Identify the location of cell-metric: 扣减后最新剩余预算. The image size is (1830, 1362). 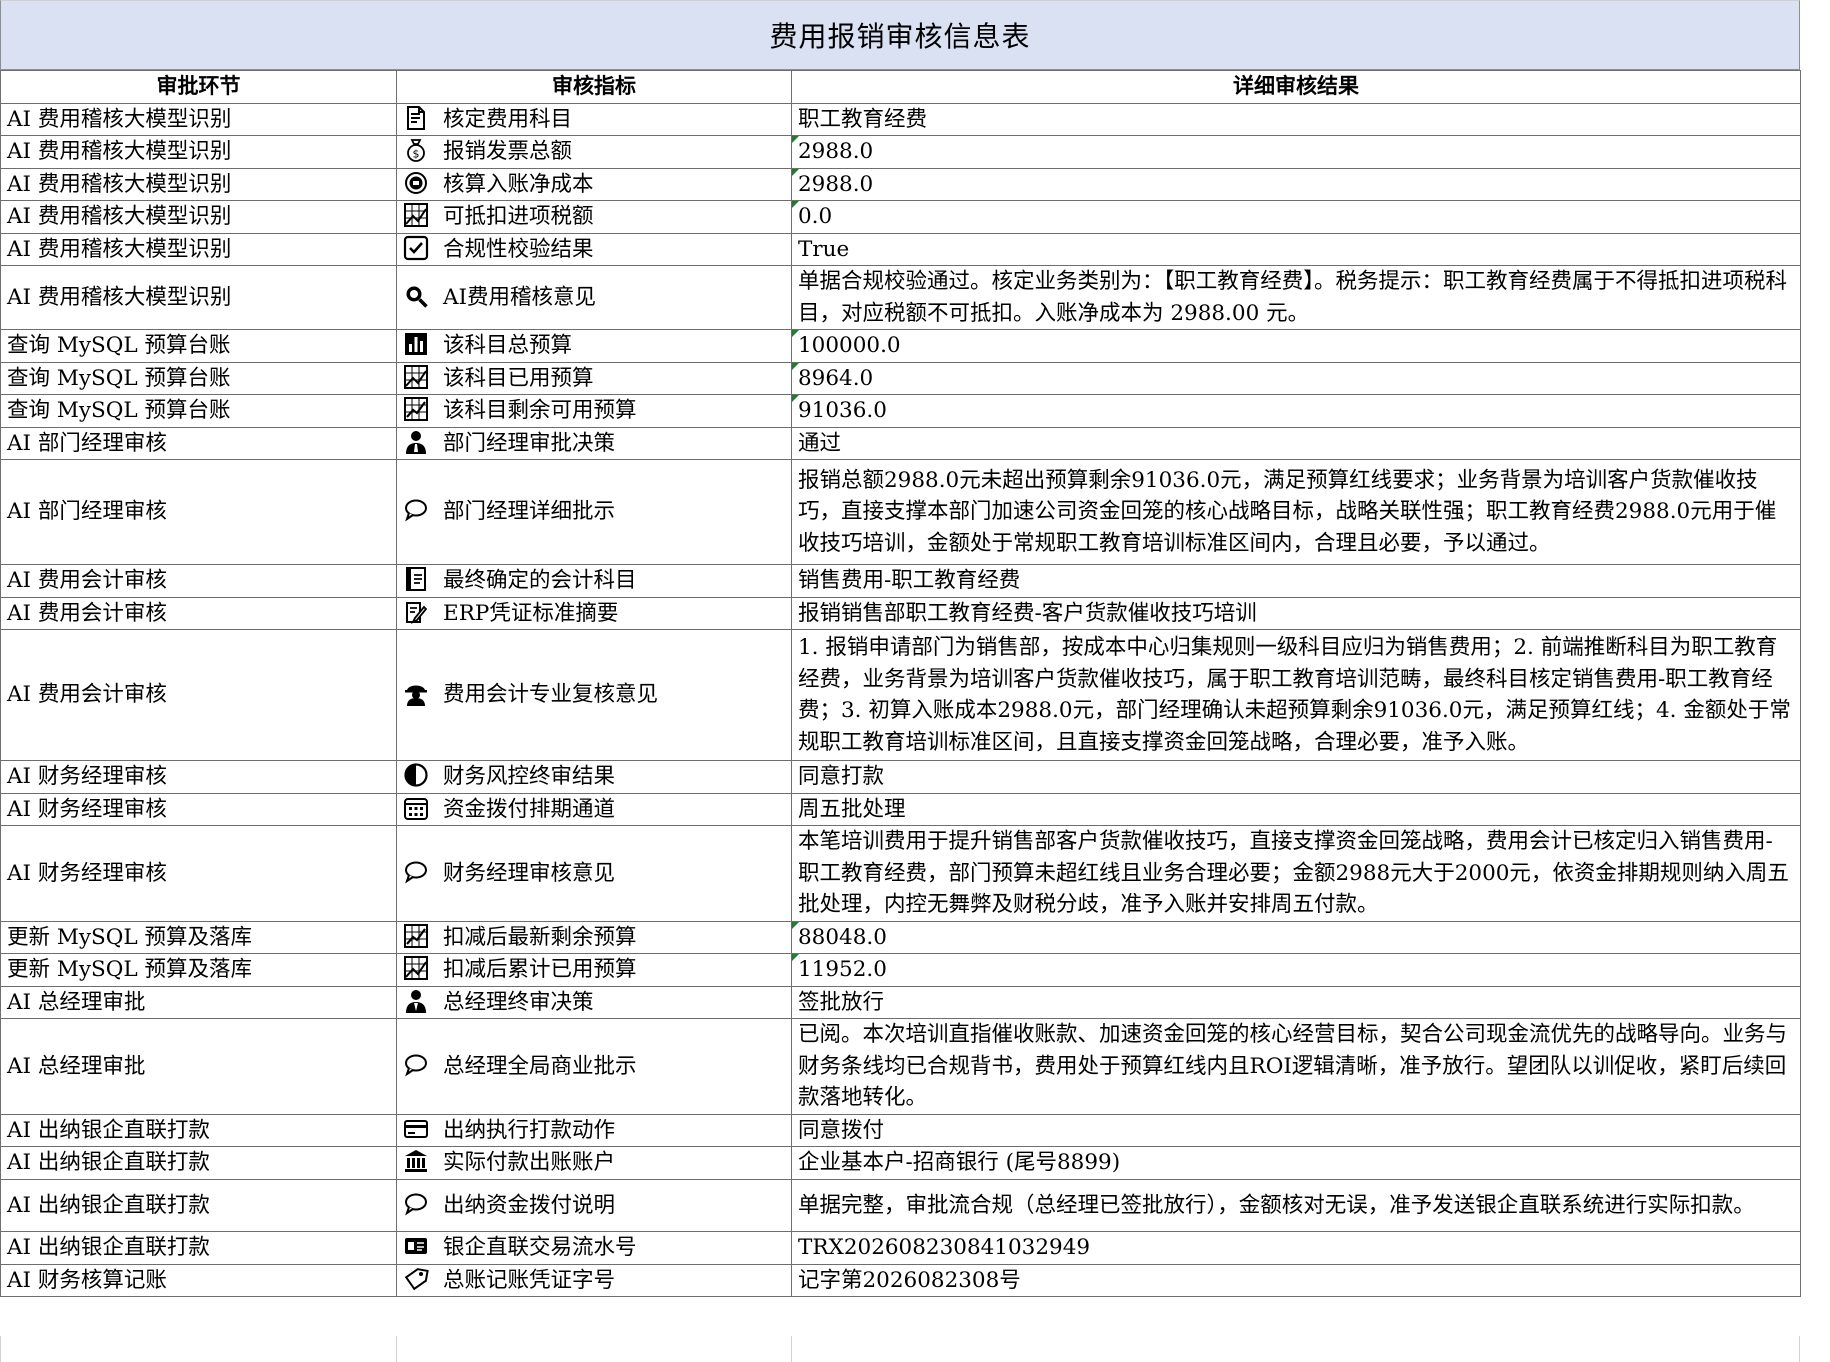
(594, 937).